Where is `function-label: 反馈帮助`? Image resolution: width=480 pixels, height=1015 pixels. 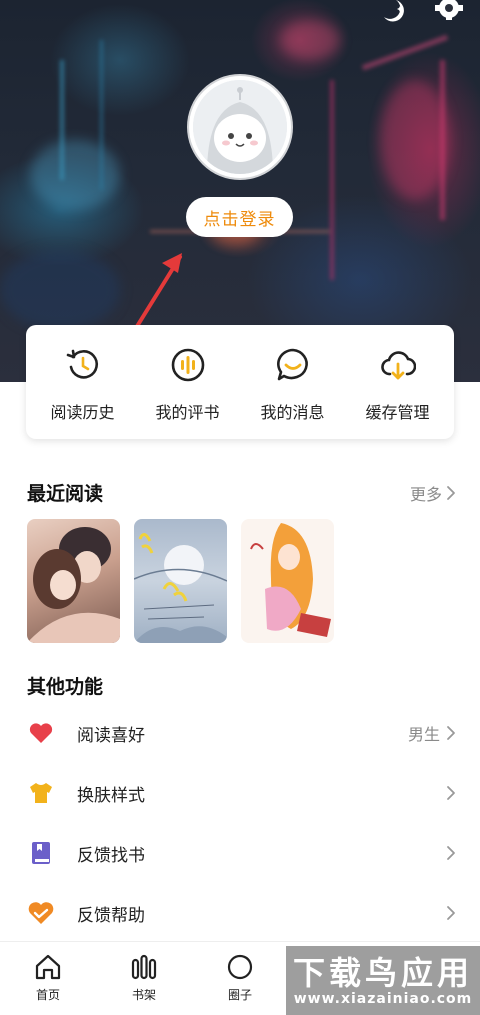 function-label: 反馈帮助 is located at coordinates (111, 915).